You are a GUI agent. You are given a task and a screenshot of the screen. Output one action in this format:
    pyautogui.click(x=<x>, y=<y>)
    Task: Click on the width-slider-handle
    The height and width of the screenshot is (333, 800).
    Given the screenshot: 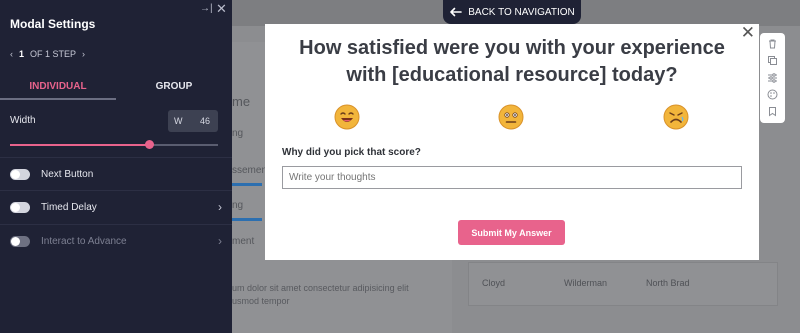 What is the action you would take?
    pyautogui.click(x=150, y=144)
    